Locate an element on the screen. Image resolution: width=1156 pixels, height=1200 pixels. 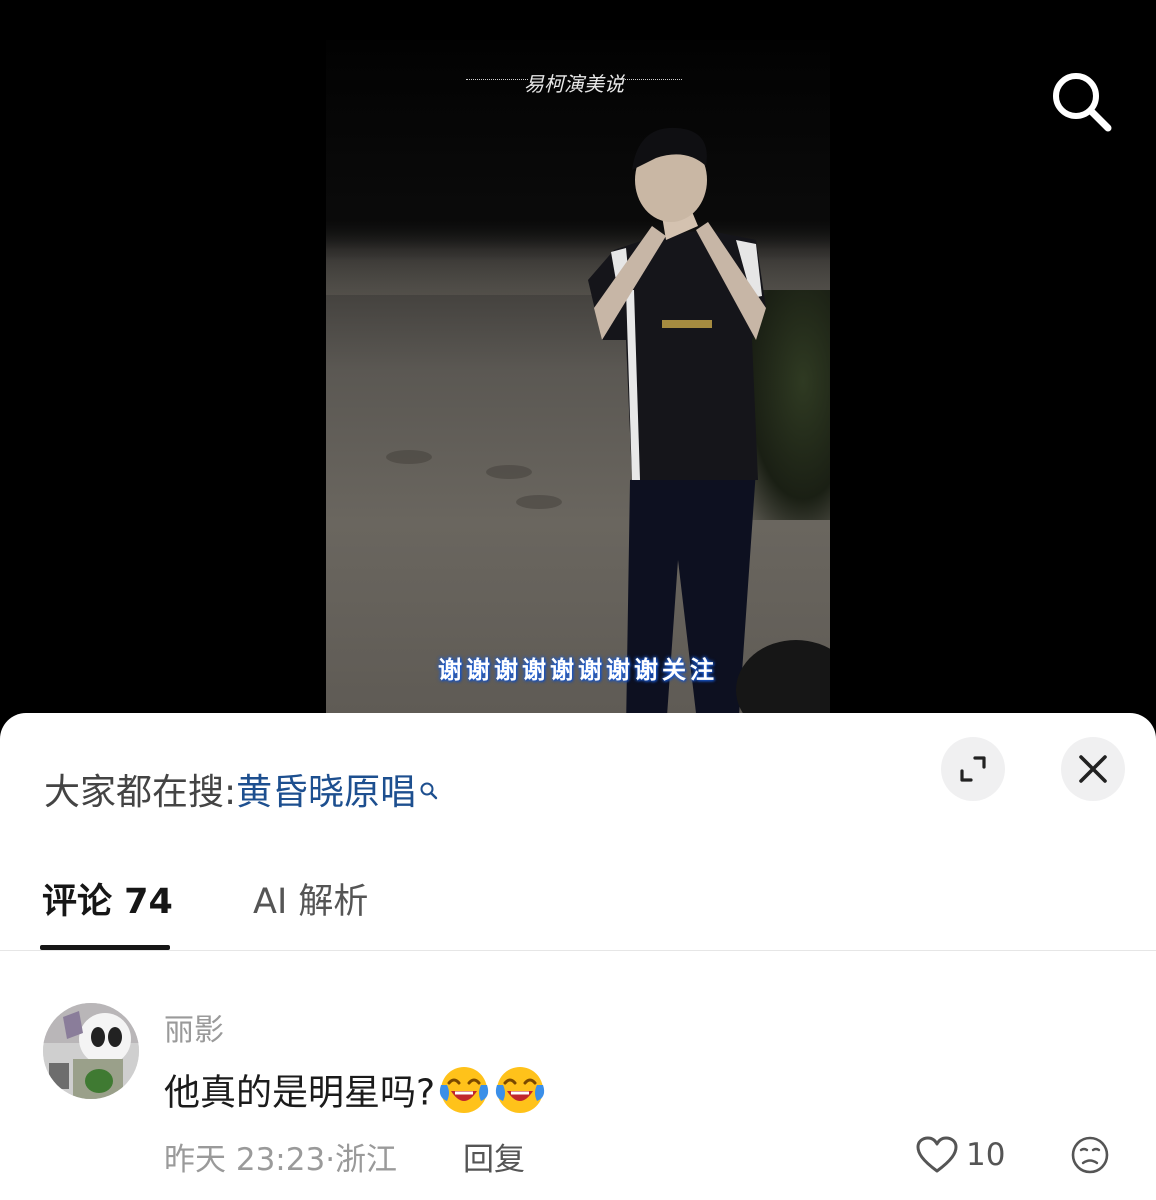
search-button is located at coordinates (1082, 102).